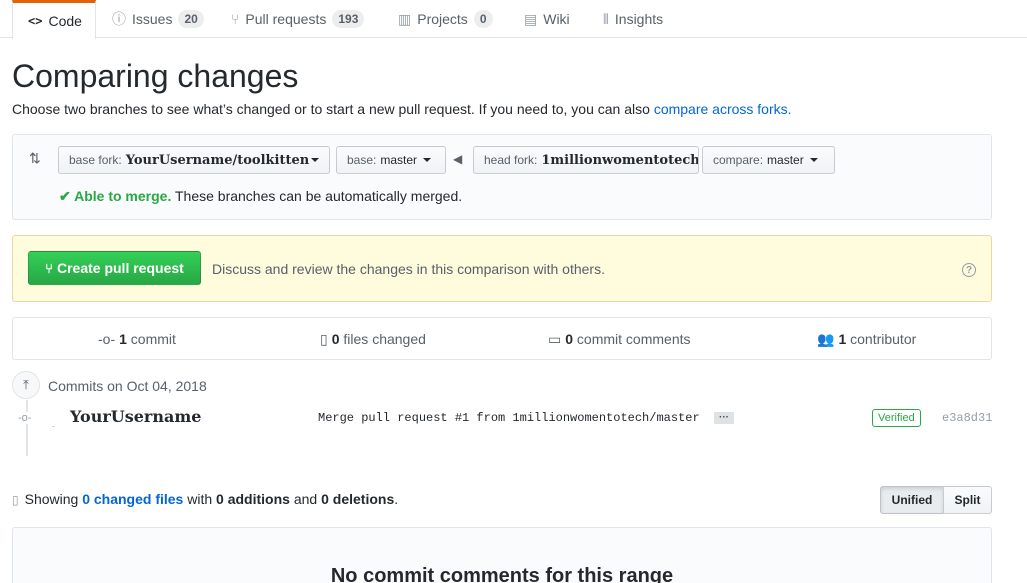 The height and width of the screenshot is (583, 1027). I want to click on base-branch-select: base: master, so click(391, 160).